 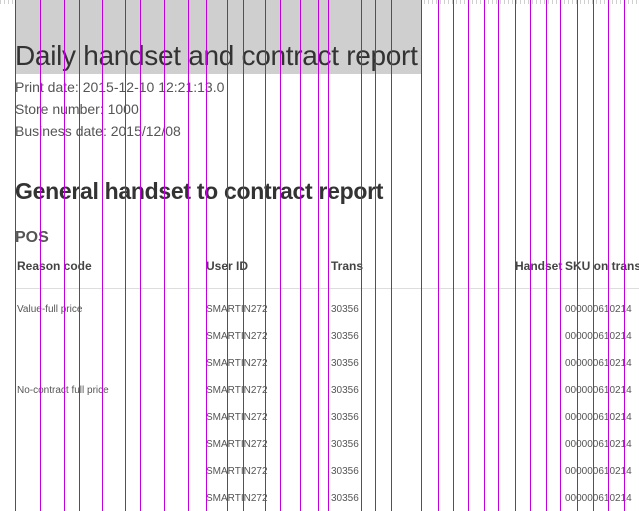 What do you see at coordinates (77, 109) in the screenshot?
I see `store-number: Store number: 1000` at bounding box center [77, 109].